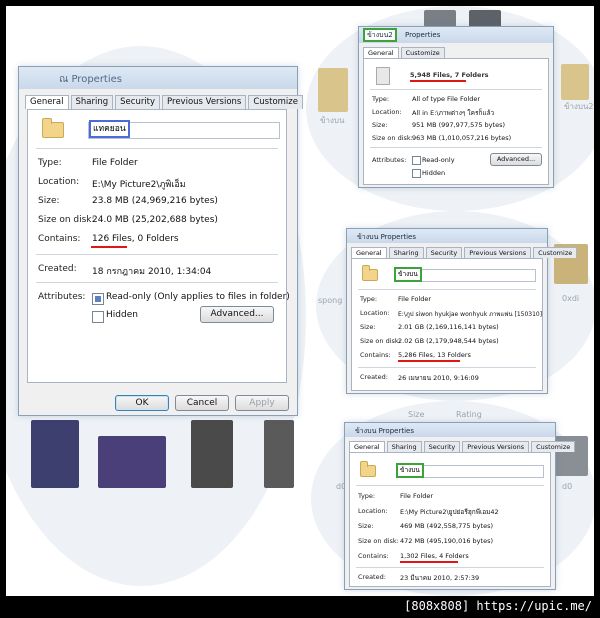  What do you see at coordinates (498, 606) in the screenshot?
I see `watermark-text: [808x808] https://upic.me/` at bounding box center [498, 606].